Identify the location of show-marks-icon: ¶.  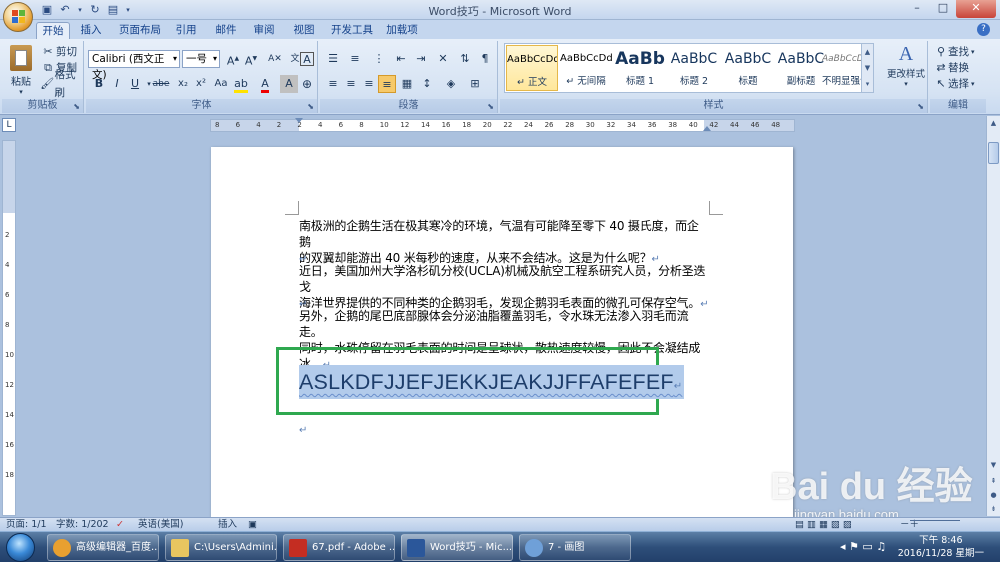
(485, 59).